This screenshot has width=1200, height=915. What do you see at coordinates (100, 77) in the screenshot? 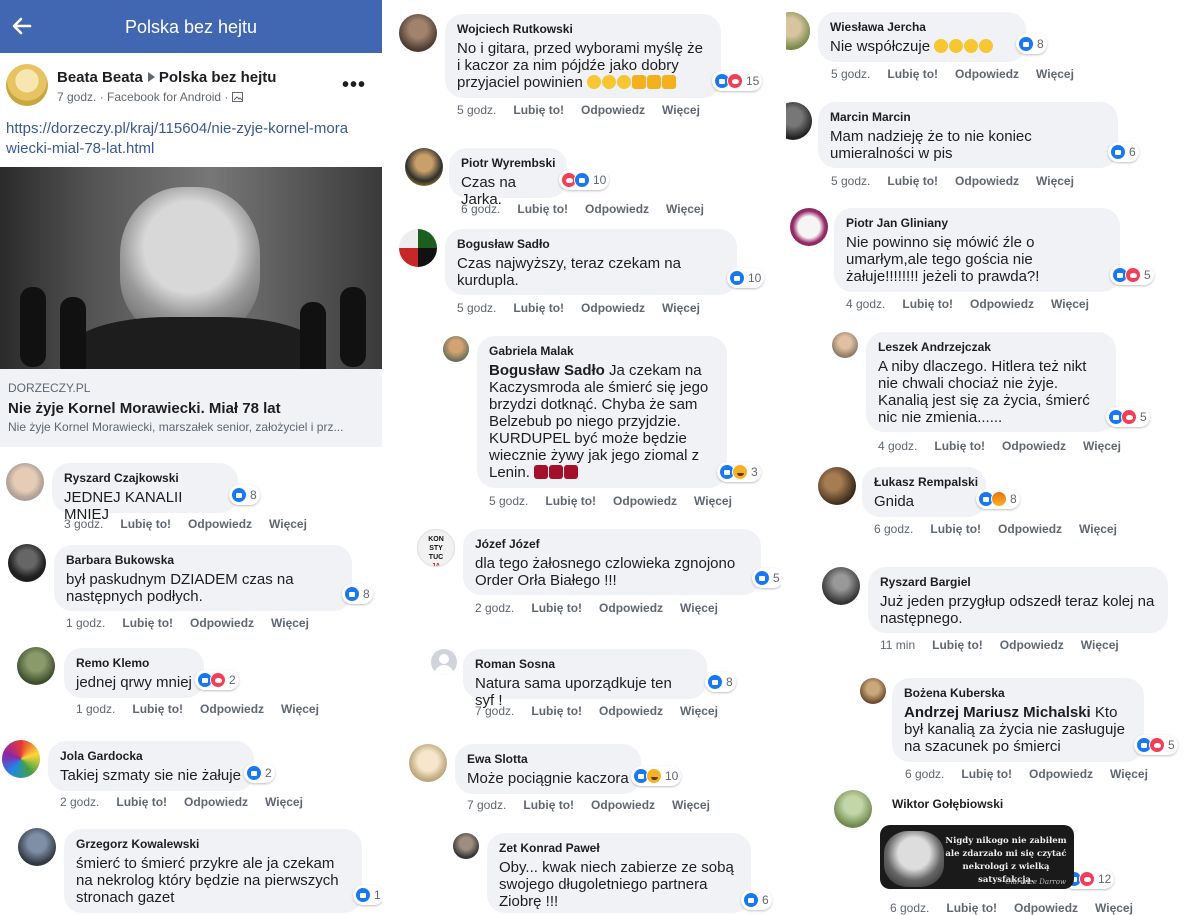
I see `post-author: Beata Beata` at bounding box center [100, 77].